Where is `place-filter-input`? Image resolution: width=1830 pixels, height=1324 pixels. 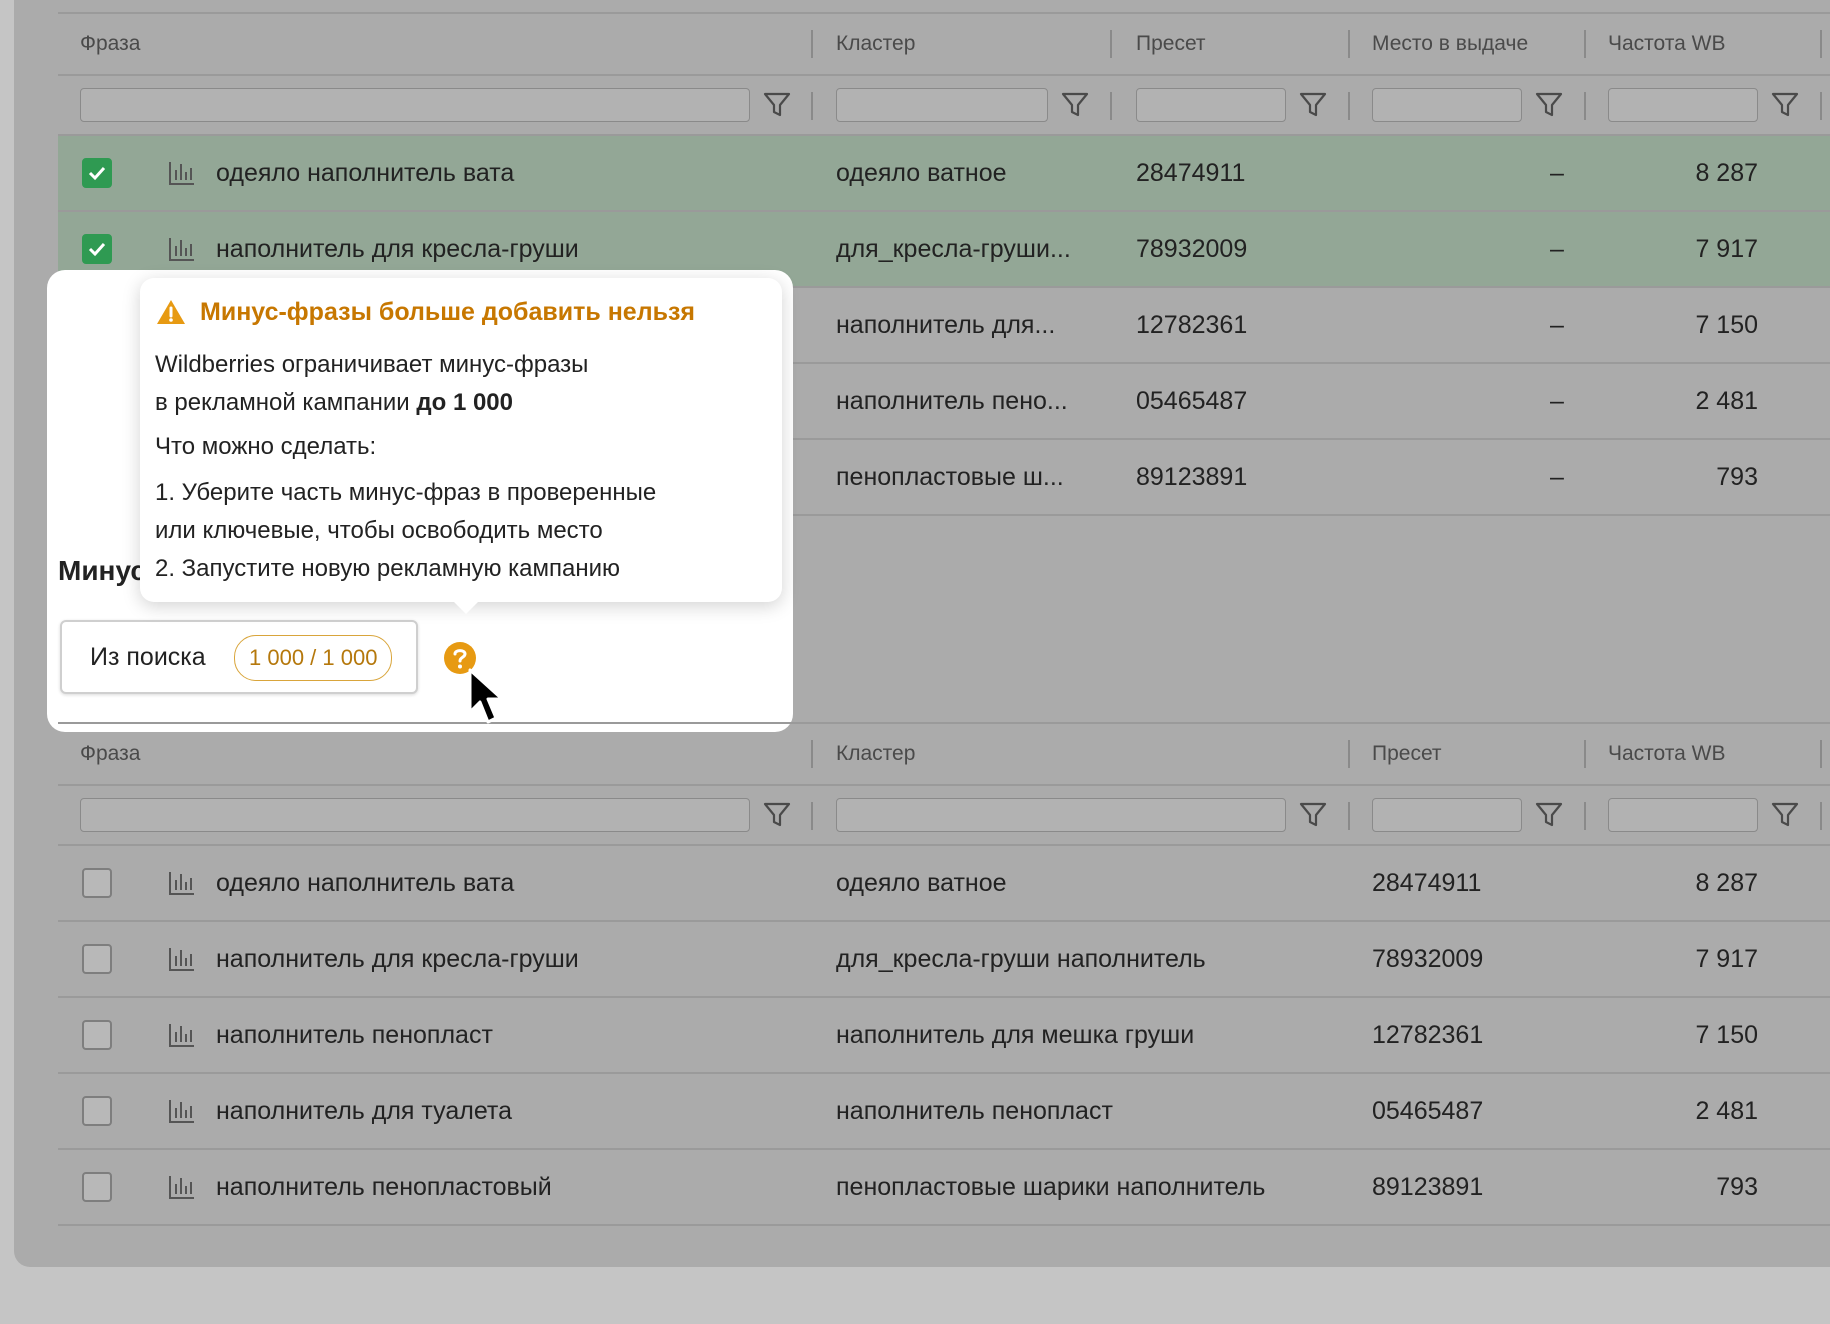
place-filter-input is located at coordinates (1447, 105).